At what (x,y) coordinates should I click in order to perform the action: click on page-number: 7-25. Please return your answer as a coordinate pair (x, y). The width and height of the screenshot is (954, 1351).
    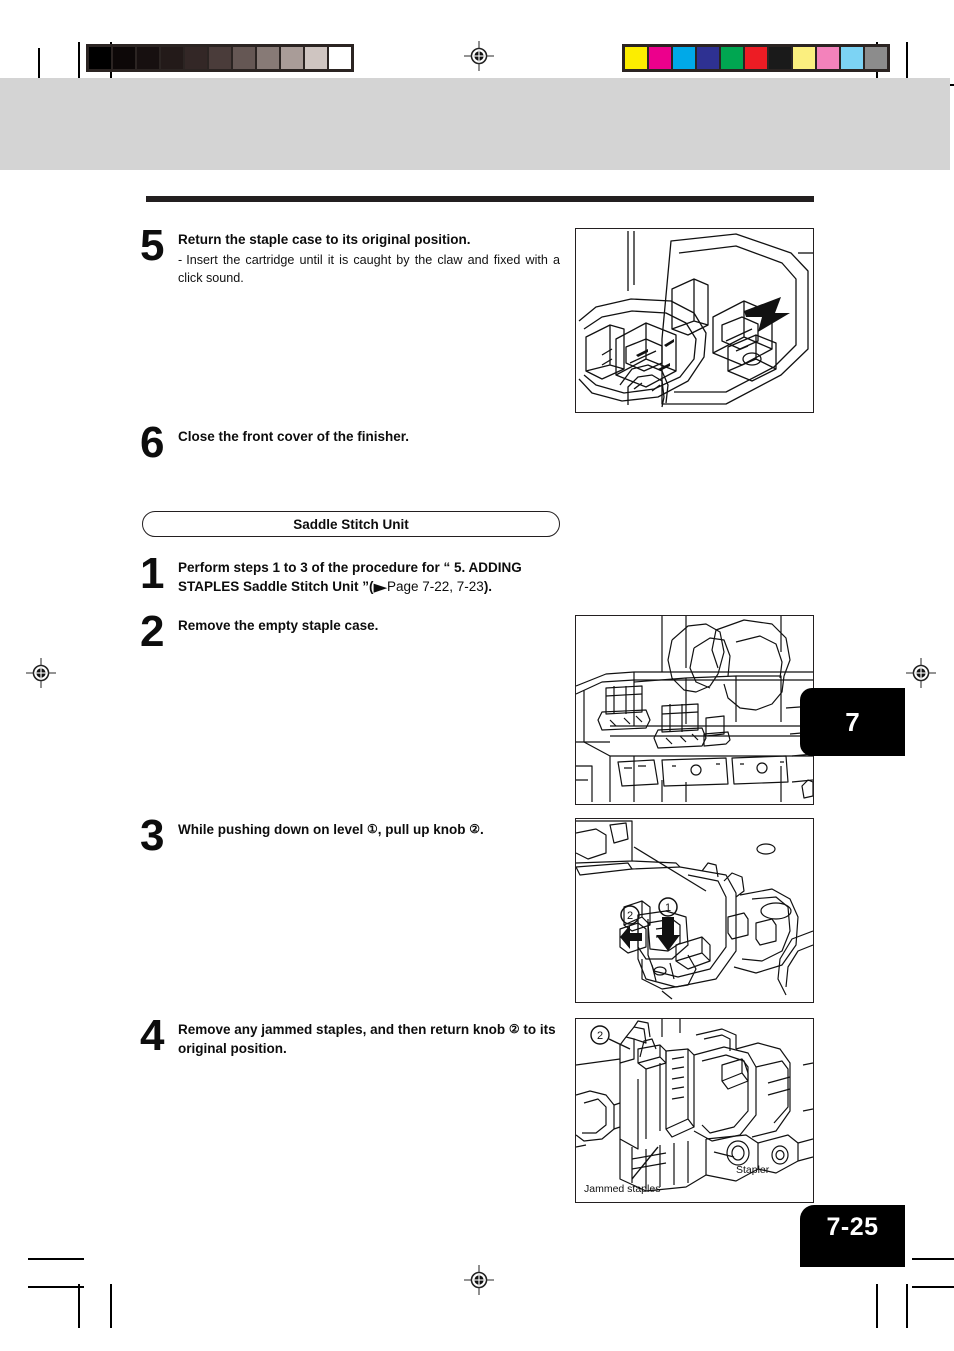
    Looking at the image, I should click on (852, 1227).